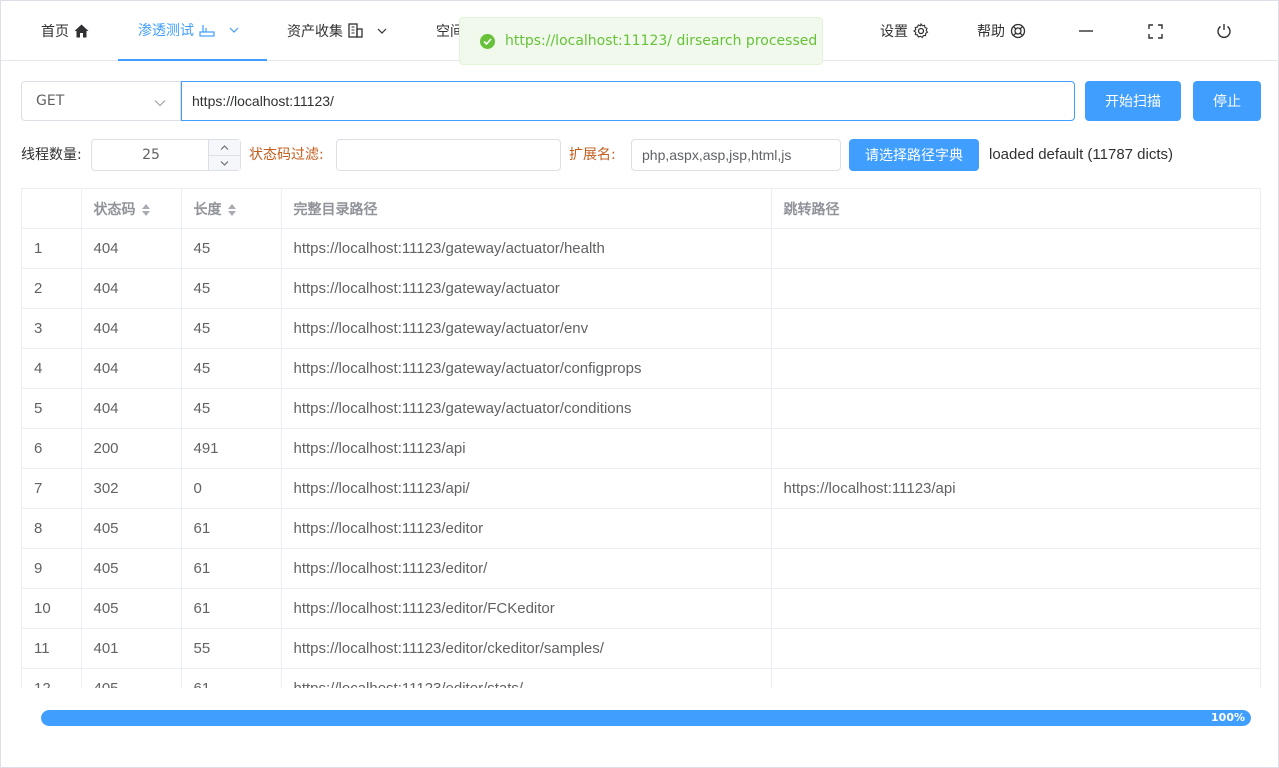 This screenshot has width=1279, height=768. What do you see at coordinates (1015, 488) in the screenshot?
I see `cell-redirect-path: https://localhost:11123/api` at bounding box center [1015, 488].